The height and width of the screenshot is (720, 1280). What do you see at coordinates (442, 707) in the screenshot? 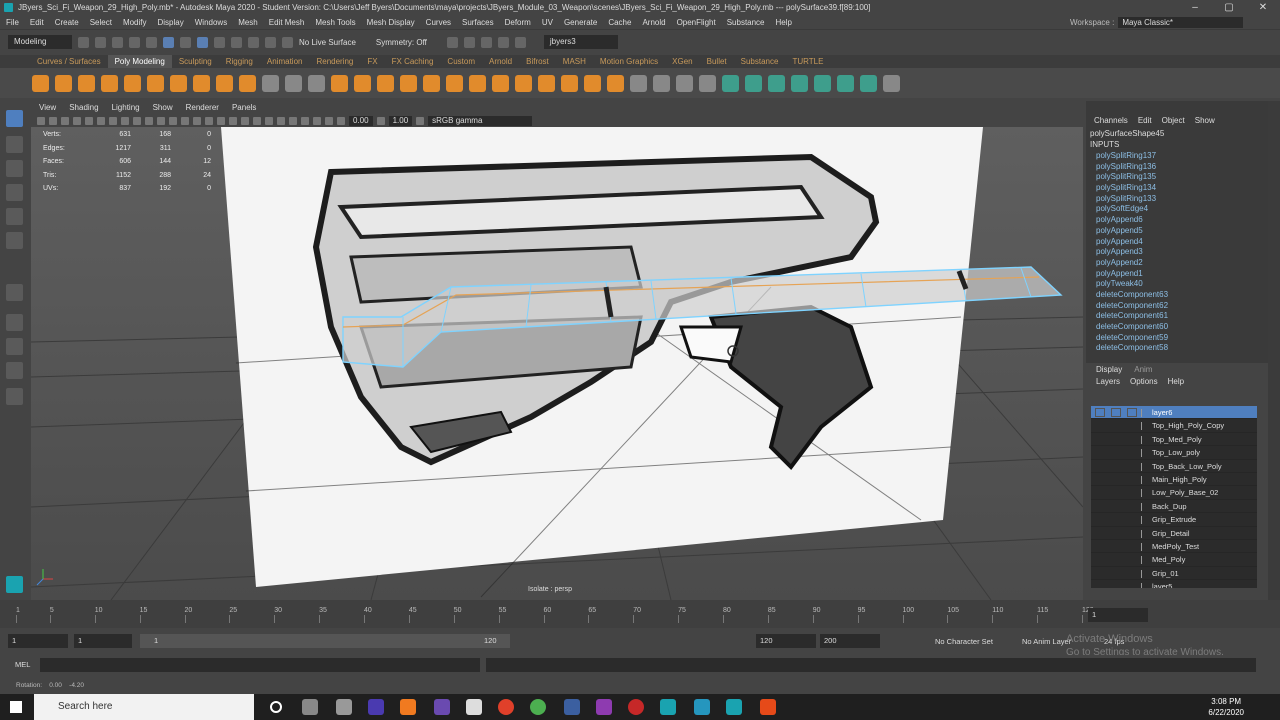
I see `xnormal-icon` at bounding box center [442, 707].